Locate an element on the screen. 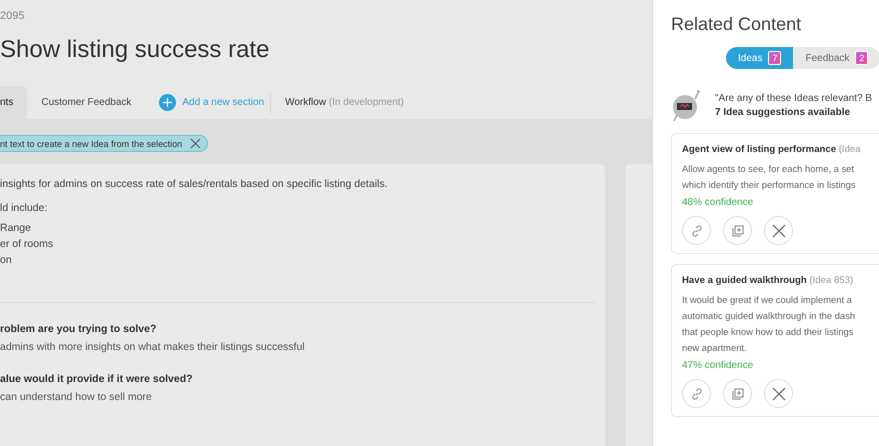 Image resolution: width=879 pixels, height=446 pixels. count-badge: 7 is located at coordinates (775, 58).